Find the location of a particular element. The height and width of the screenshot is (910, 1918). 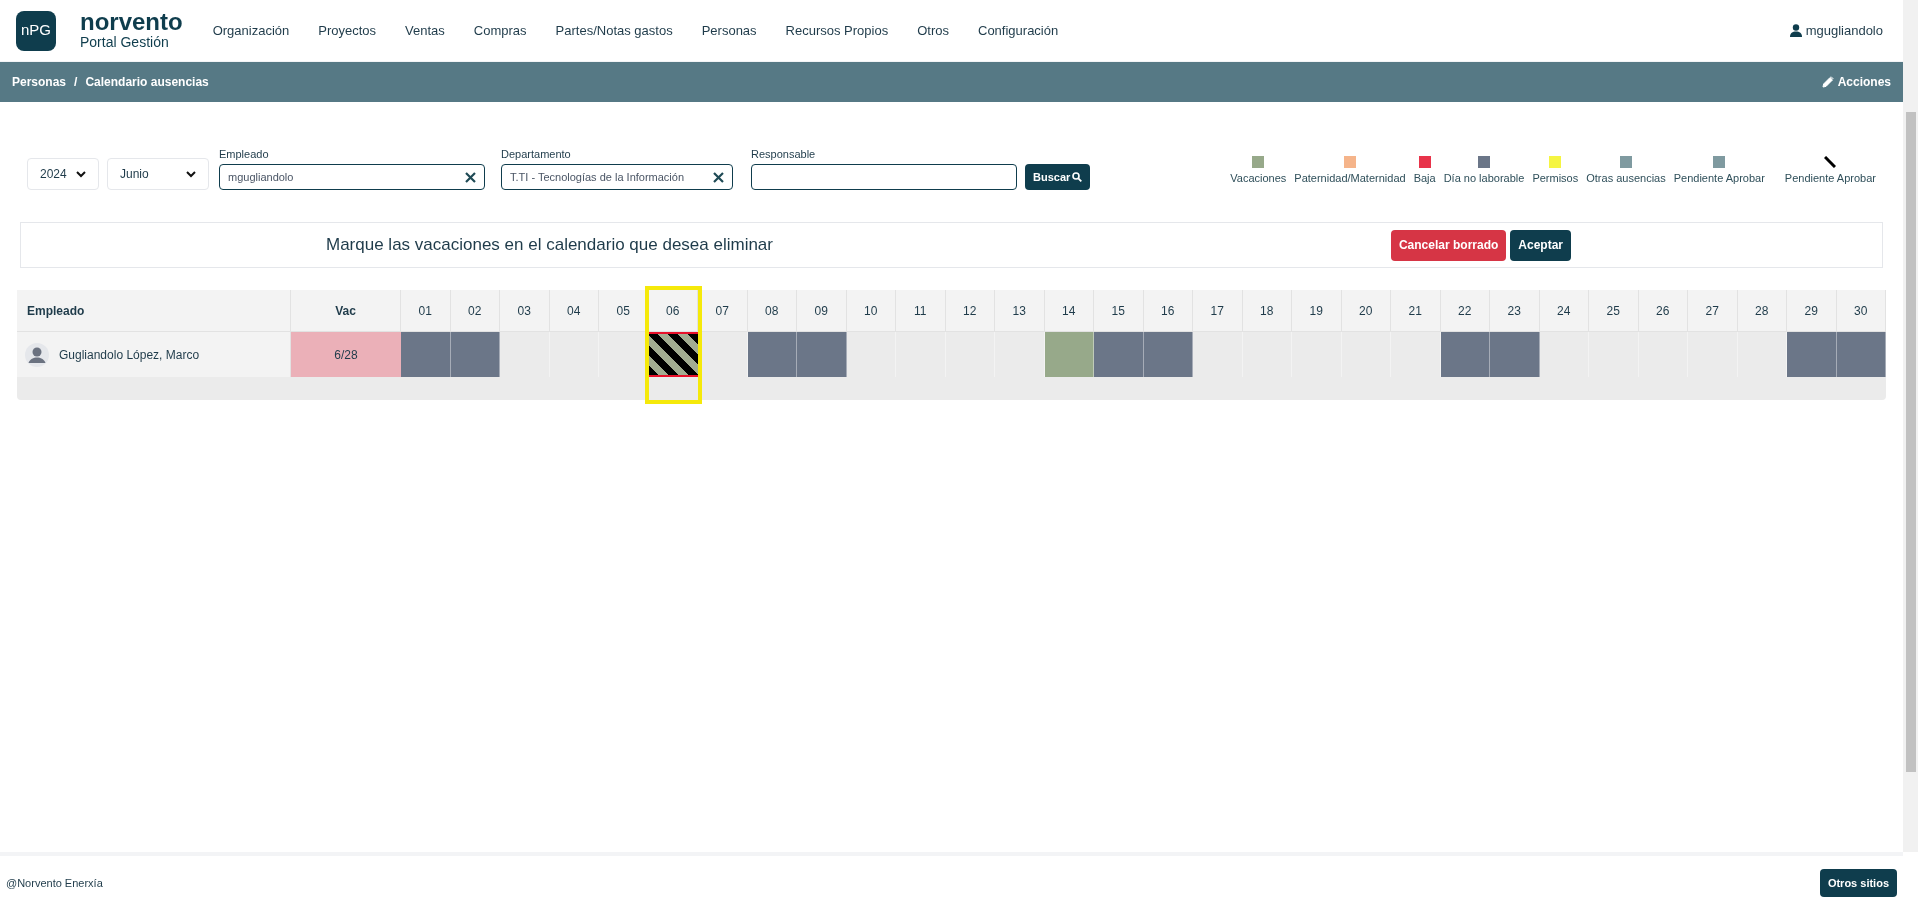

day-header: 21 is located at coordinates (1416, 311).